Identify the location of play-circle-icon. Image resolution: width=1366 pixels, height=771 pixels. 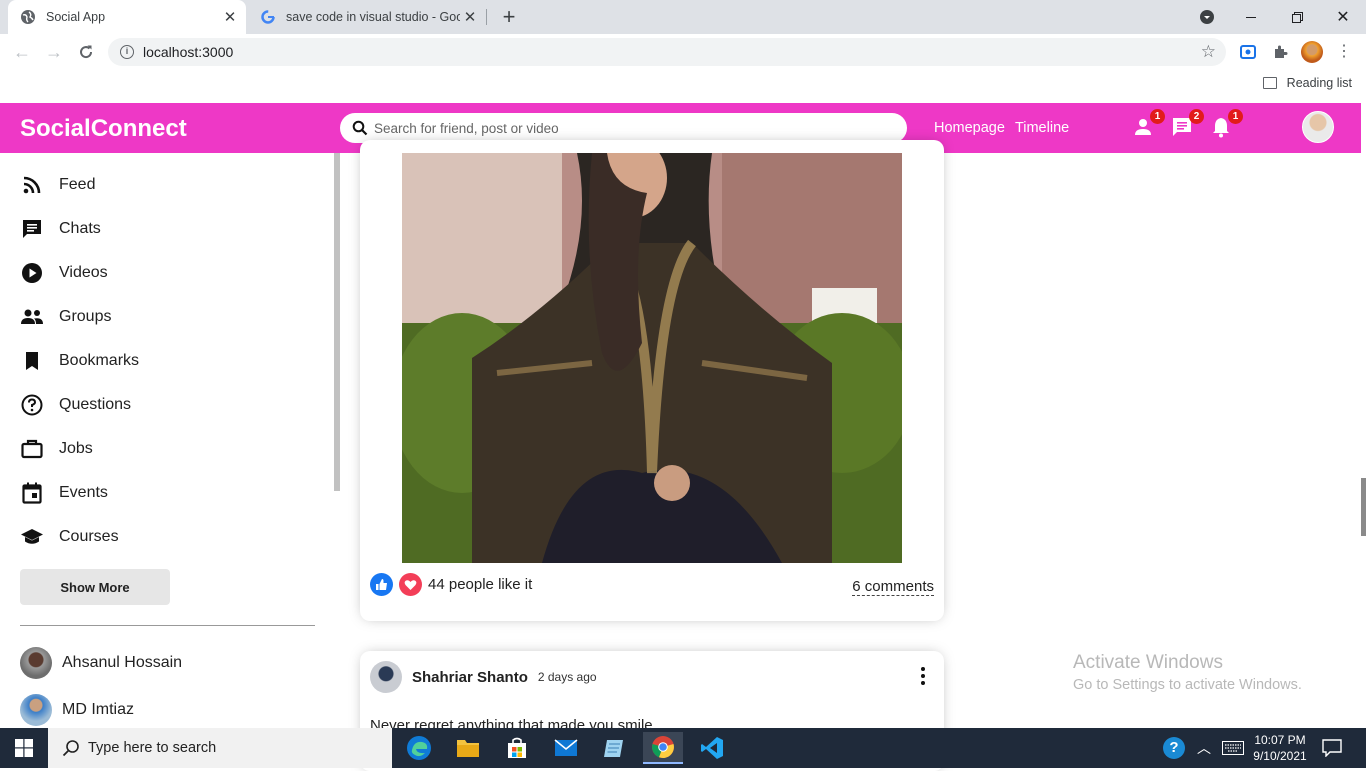
(32, 273).